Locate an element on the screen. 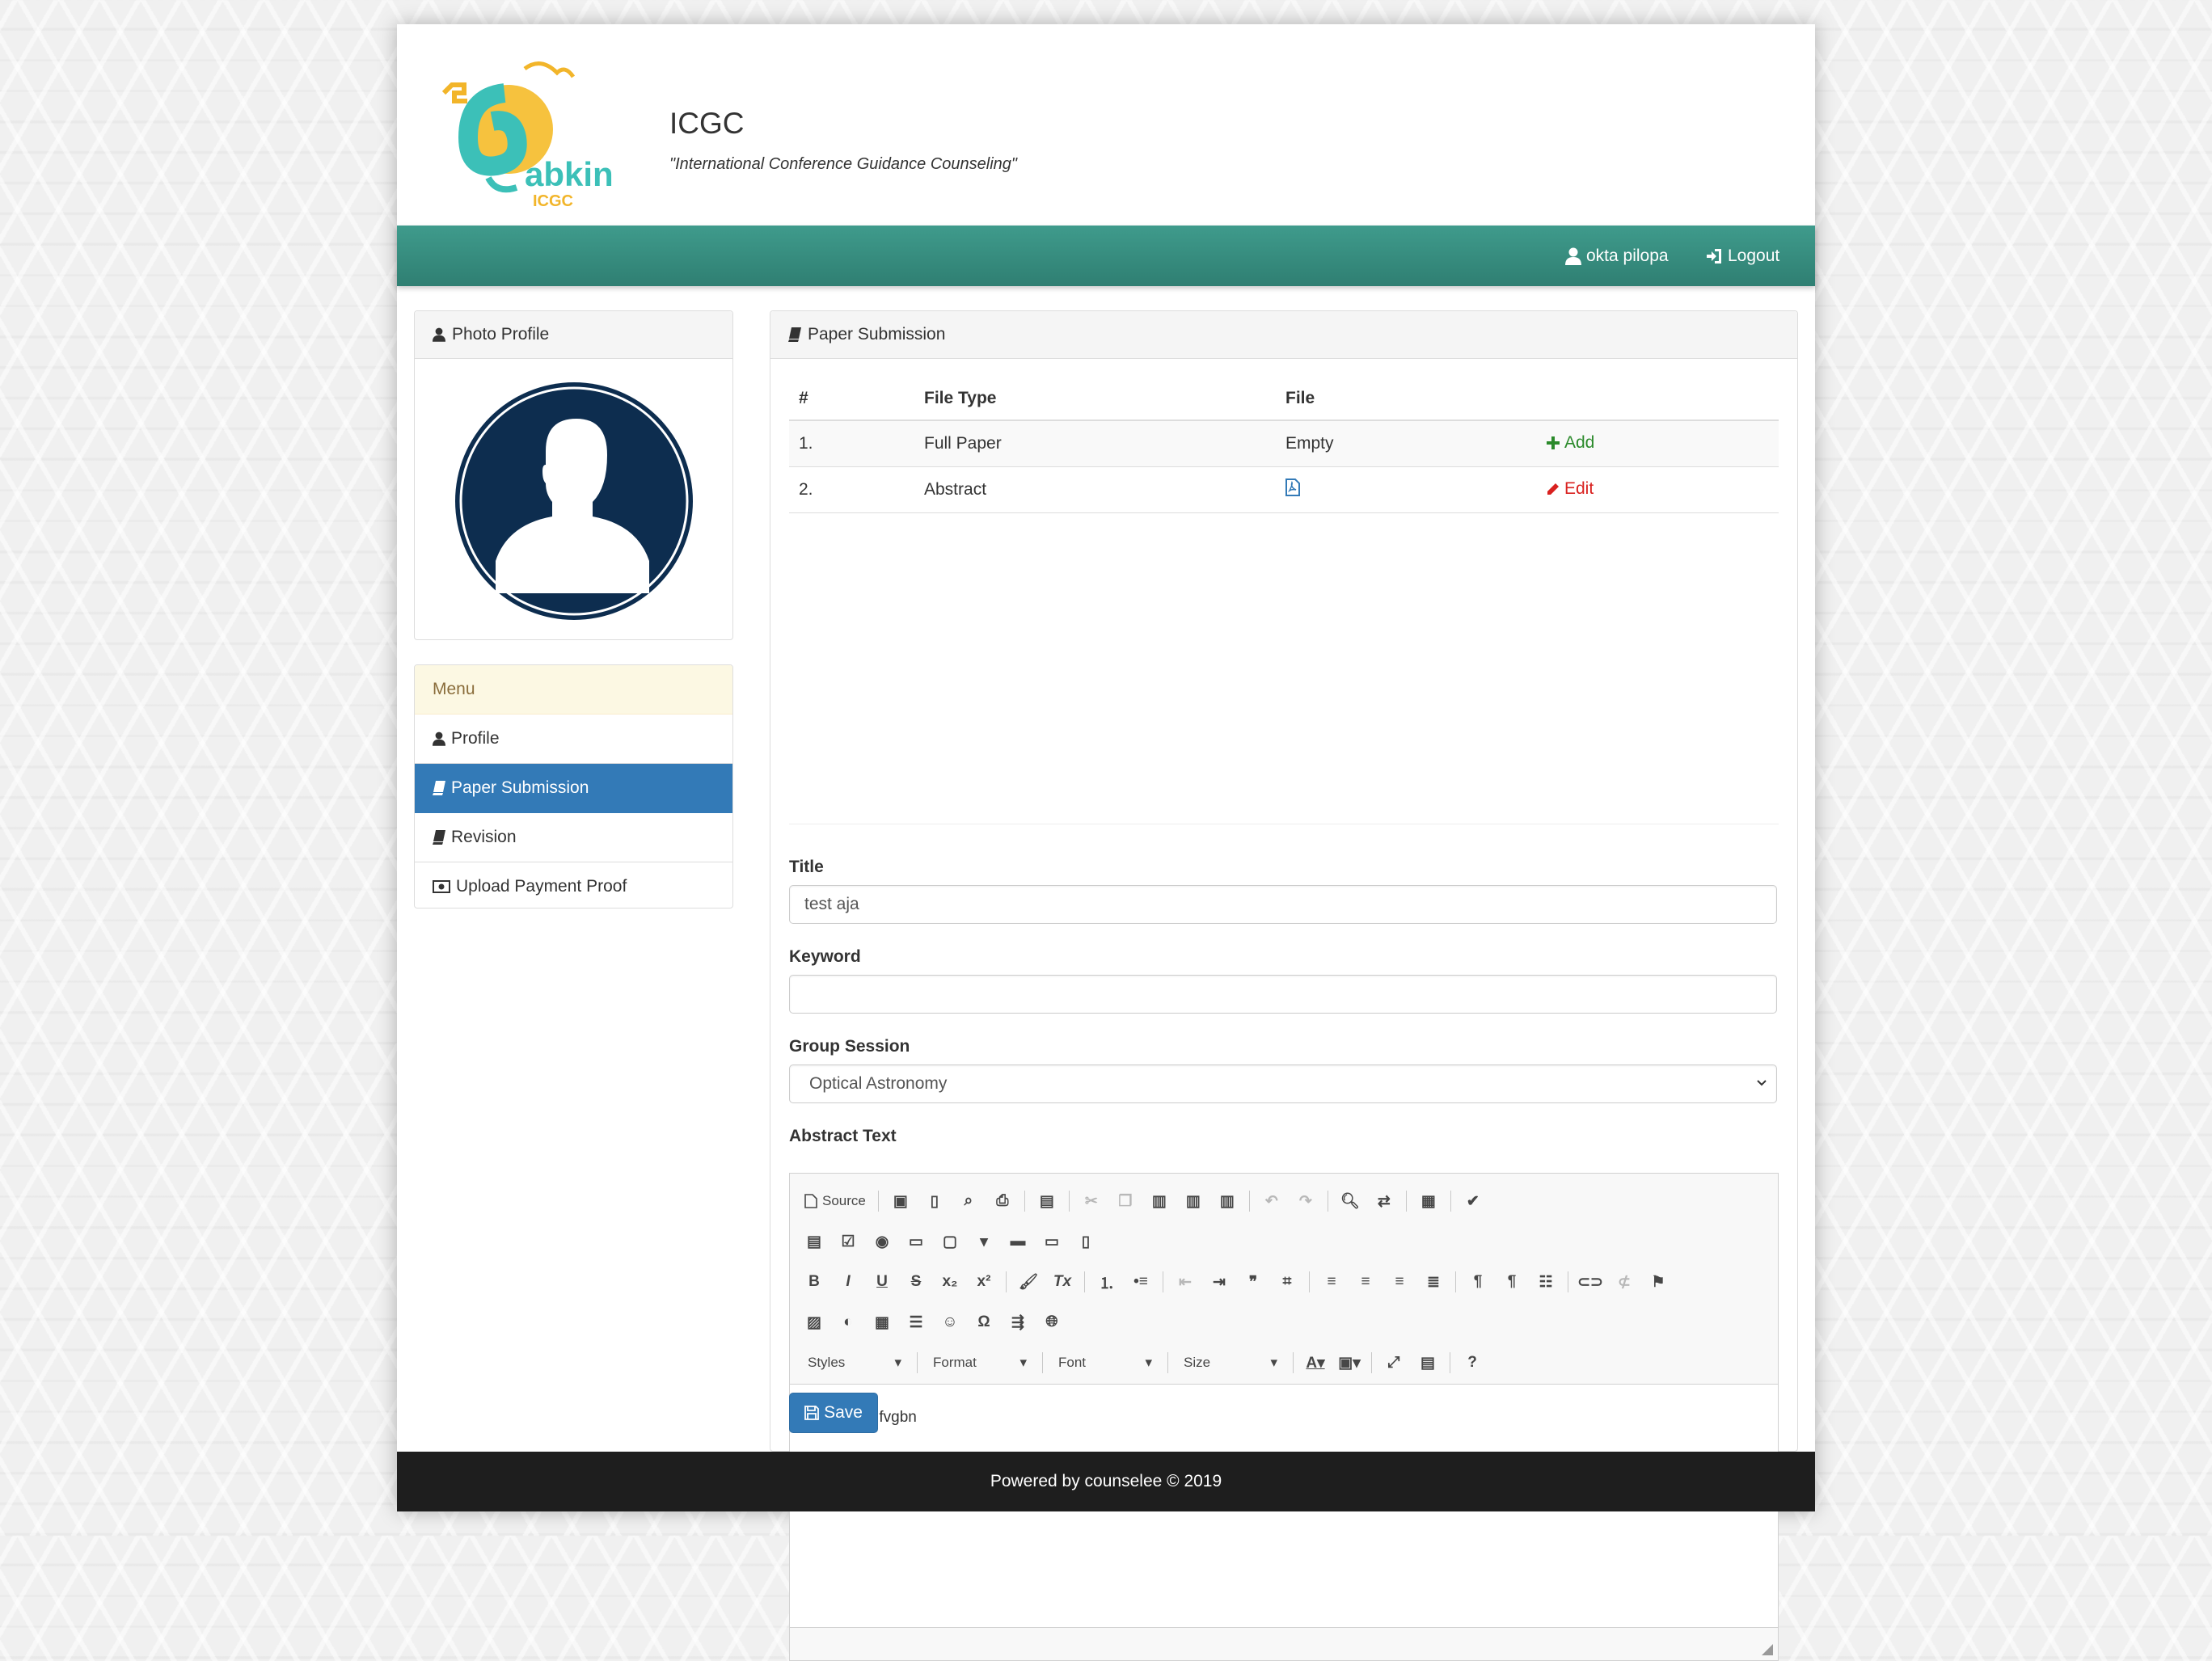 The image size is (2212, 1661). bulleted-list-icon: •≡ is located at coordinates (1140, 1282).